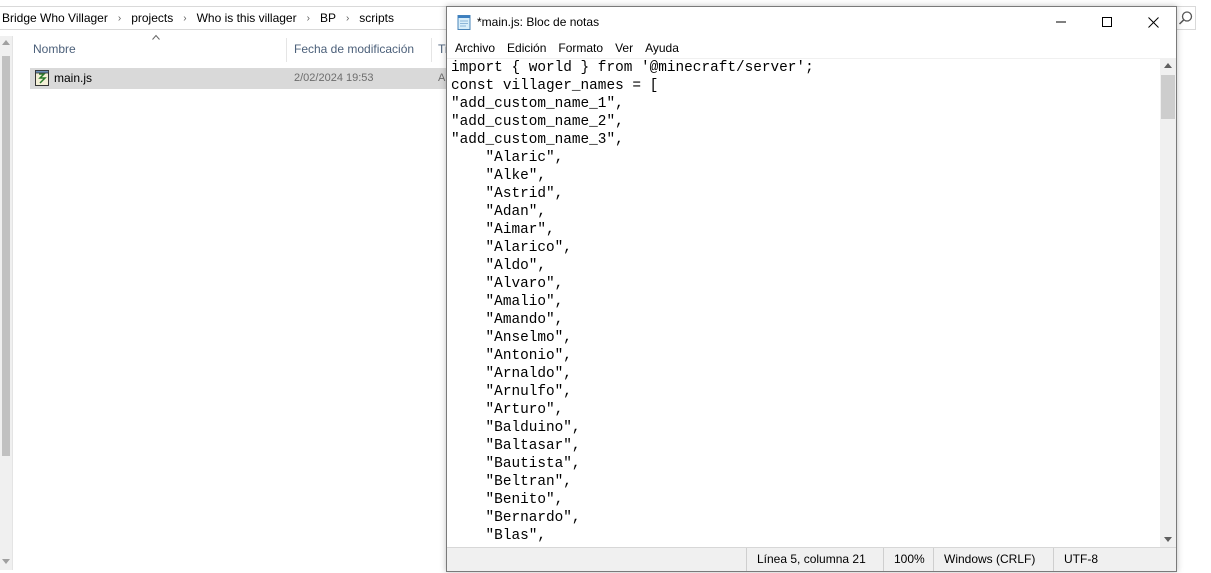 The height and width of the screenshot is (573, 1211). What do you see at coordinates (624, 48) in the screenshot?
I see `menu-ver: Ver` at bounding box center [624, 48].